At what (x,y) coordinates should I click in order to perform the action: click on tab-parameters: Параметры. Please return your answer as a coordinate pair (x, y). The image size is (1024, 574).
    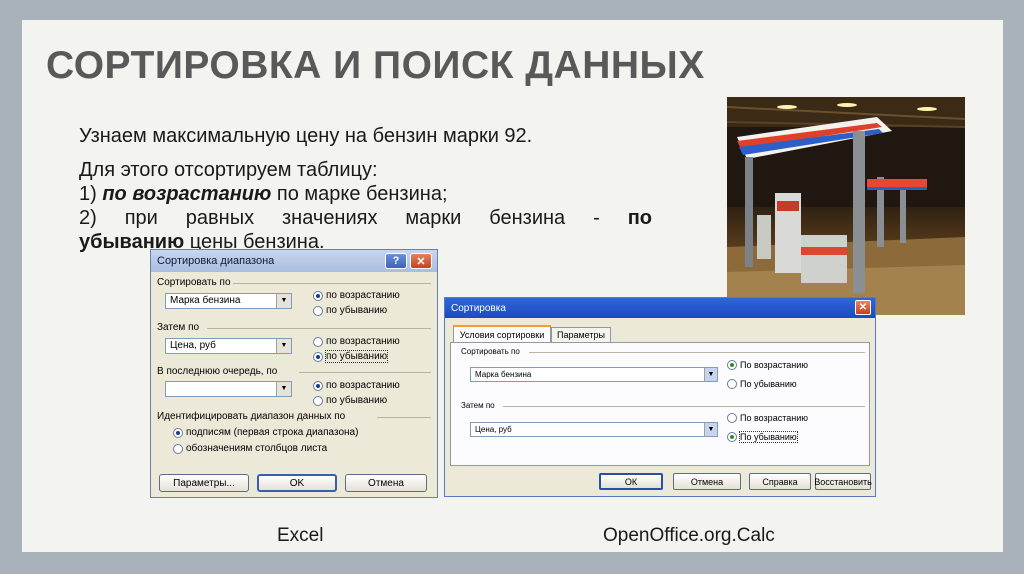
    Looking at the image, I should click on (581, 334).